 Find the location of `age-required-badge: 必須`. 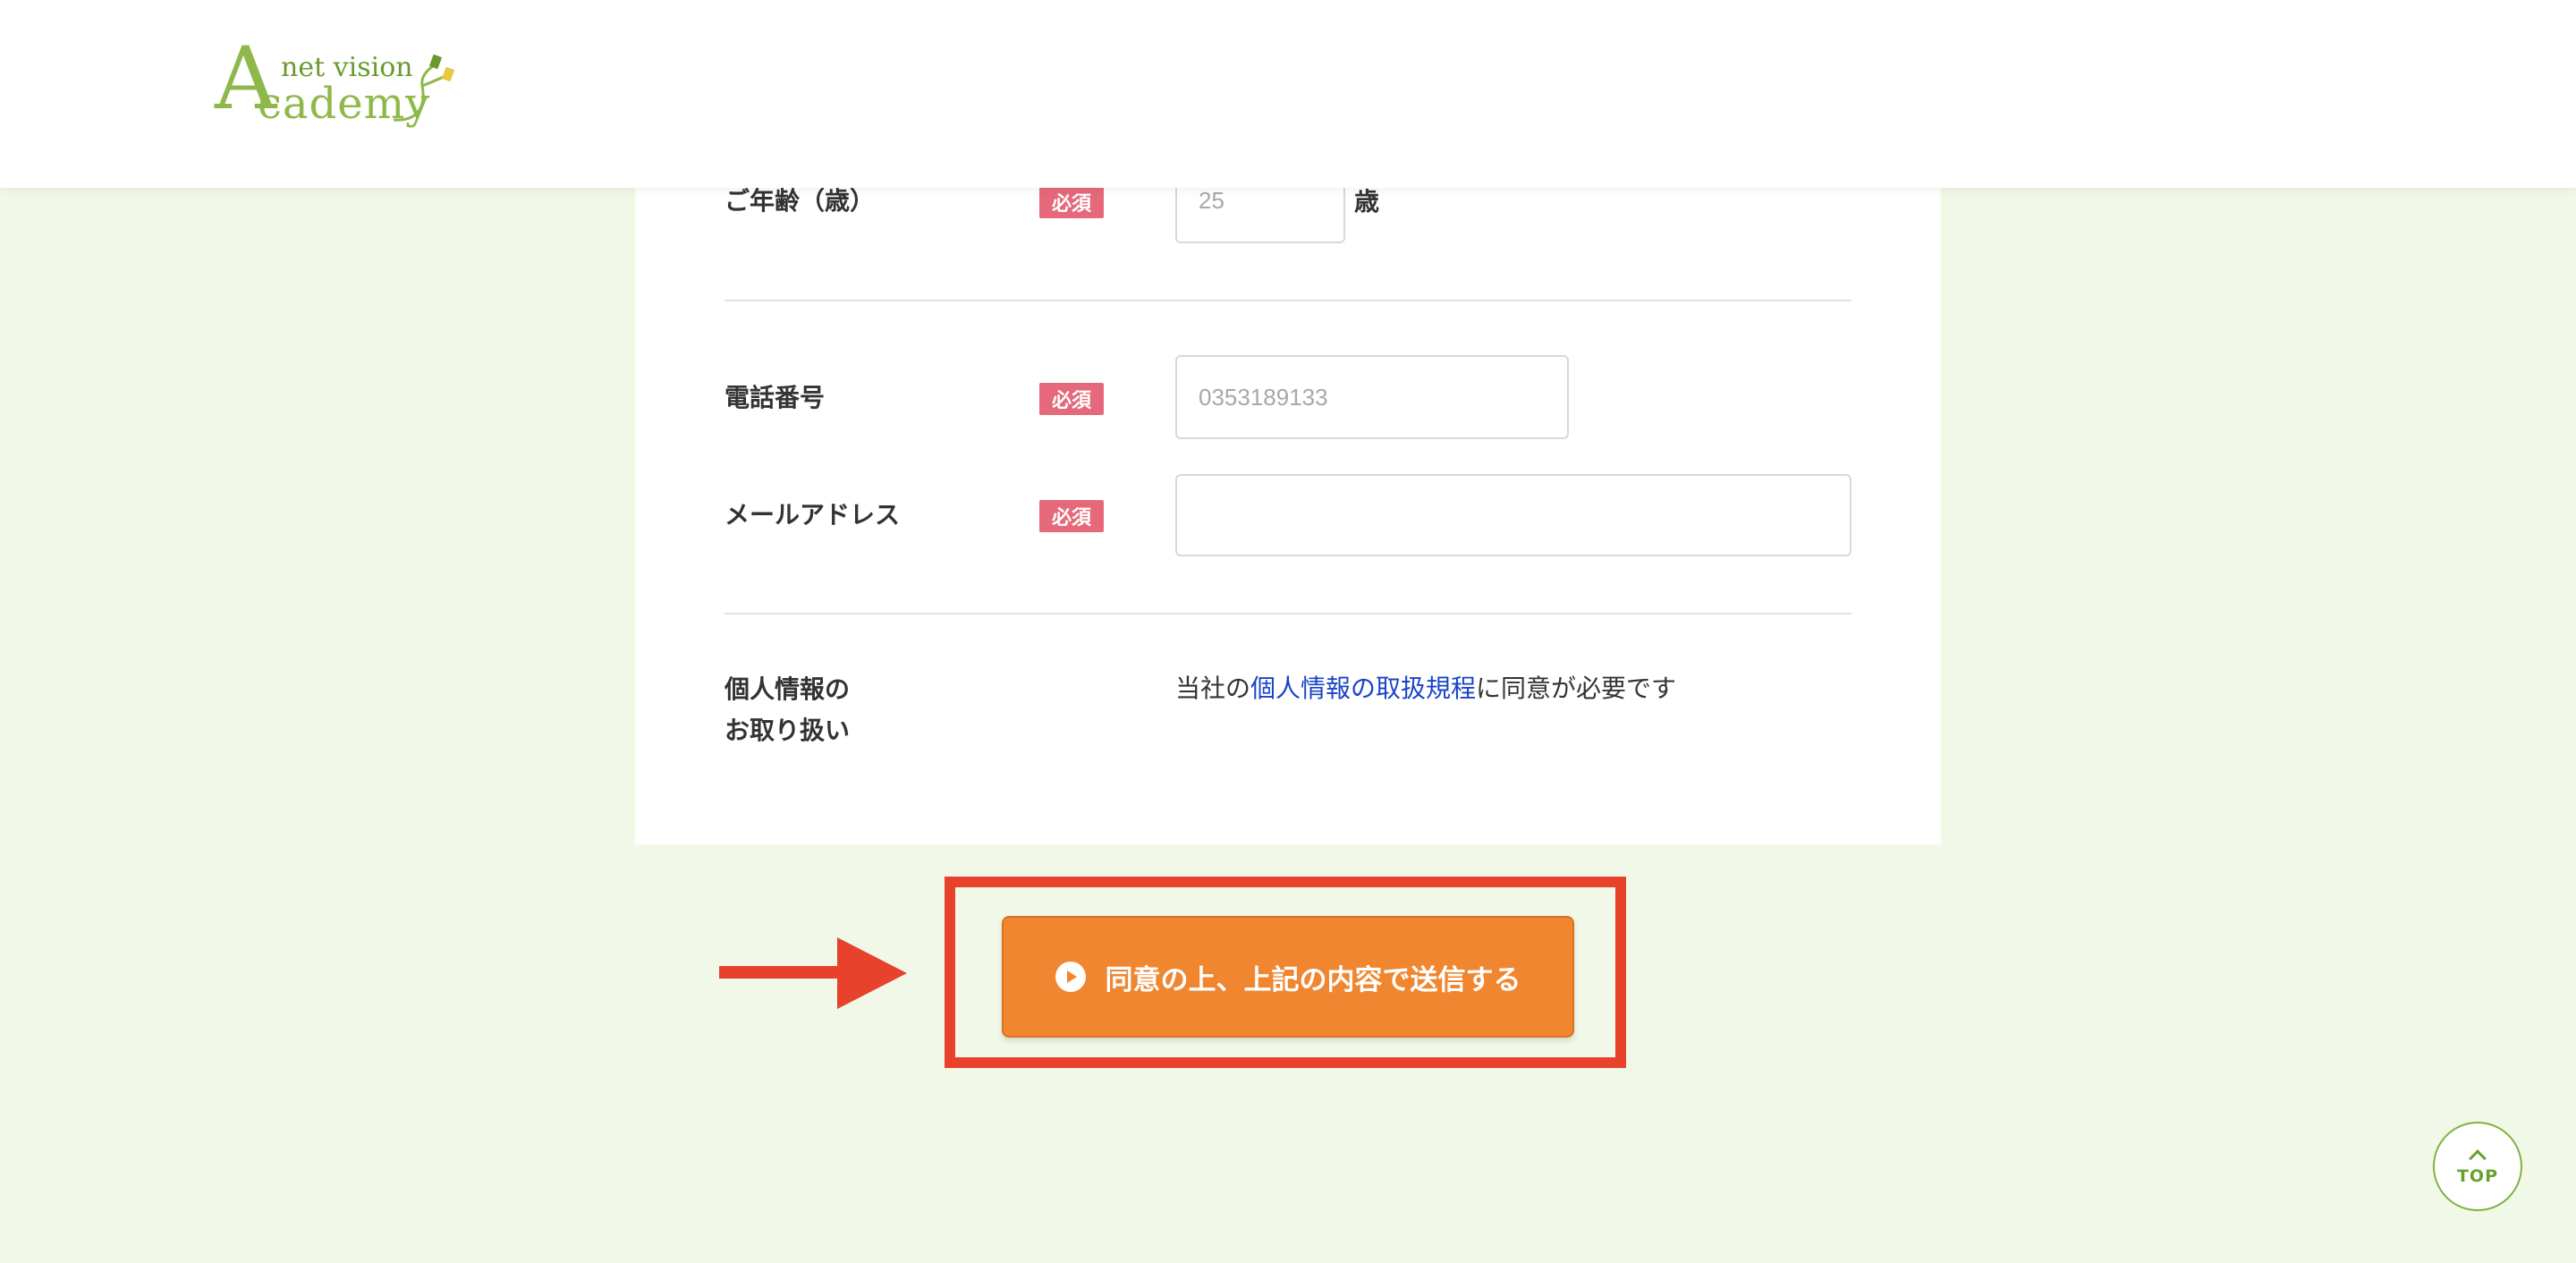

age-required-badge: 必須 is located at coordinates (1071, 202).